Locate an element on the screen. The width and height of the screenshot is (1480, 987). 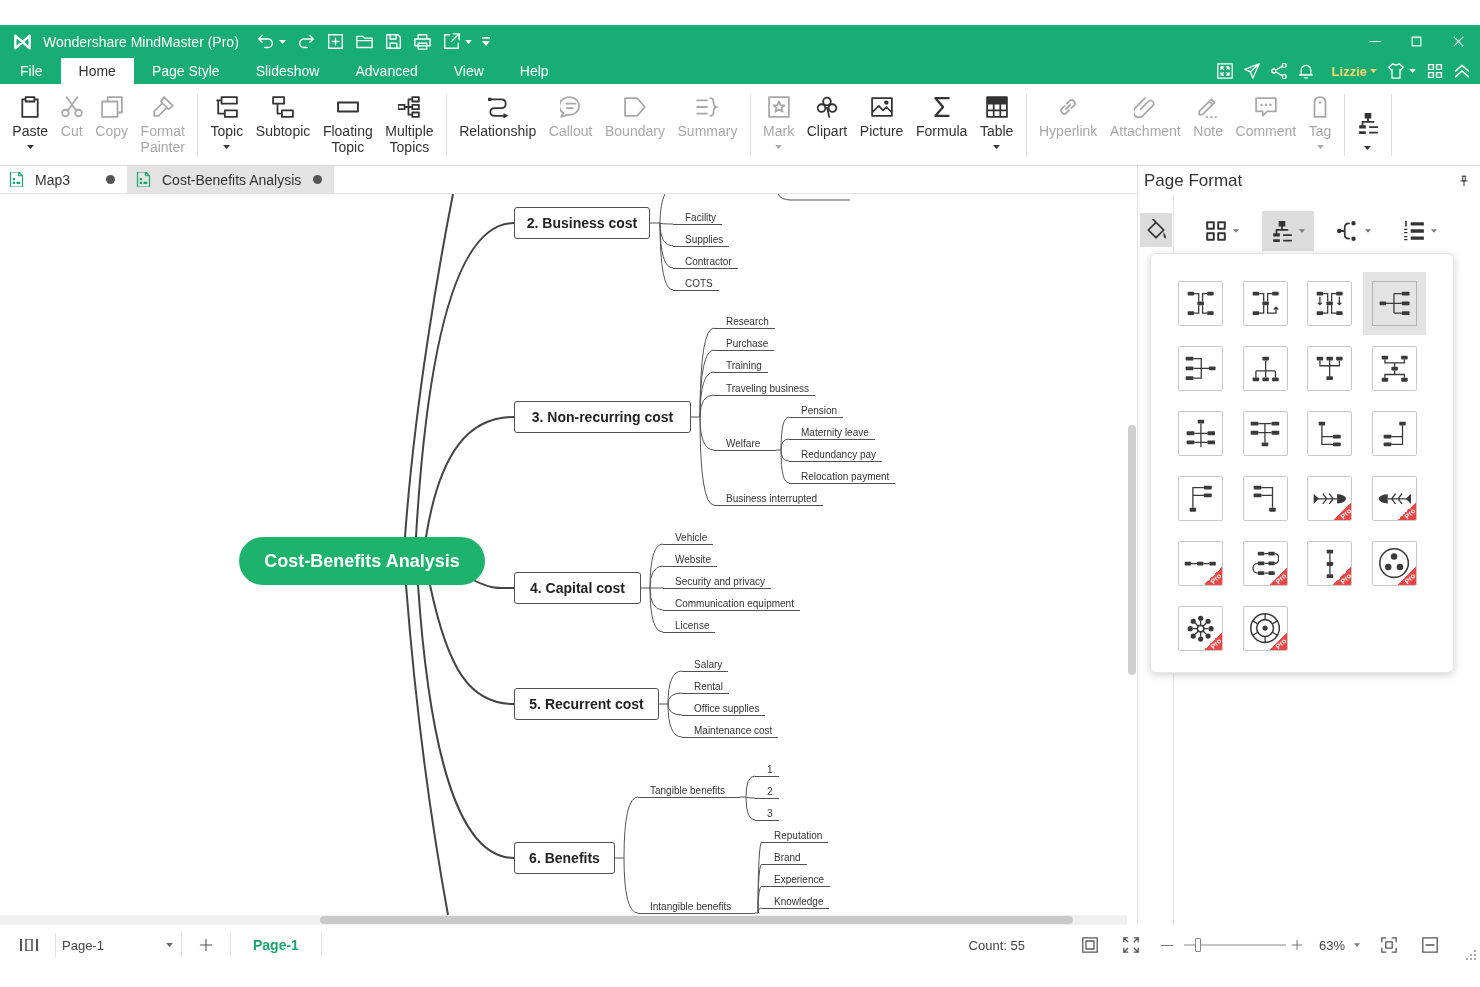
frame-corners-icon is located at coordinates (1389, 945).